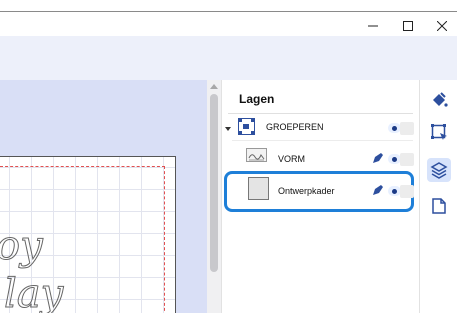 This screenshot has width=457, height=313. I want to click on cut-guide-vertical, so click(164, 239).